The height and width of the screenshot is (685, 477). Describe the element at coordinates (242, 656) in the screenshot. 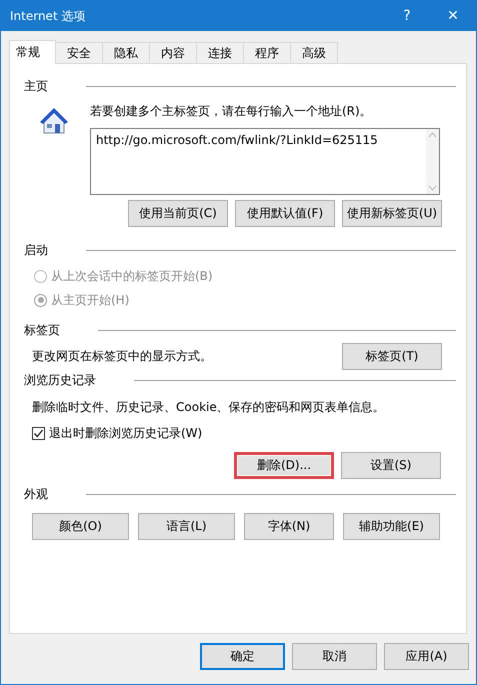

I see `dialog-button: 确定` at that location.